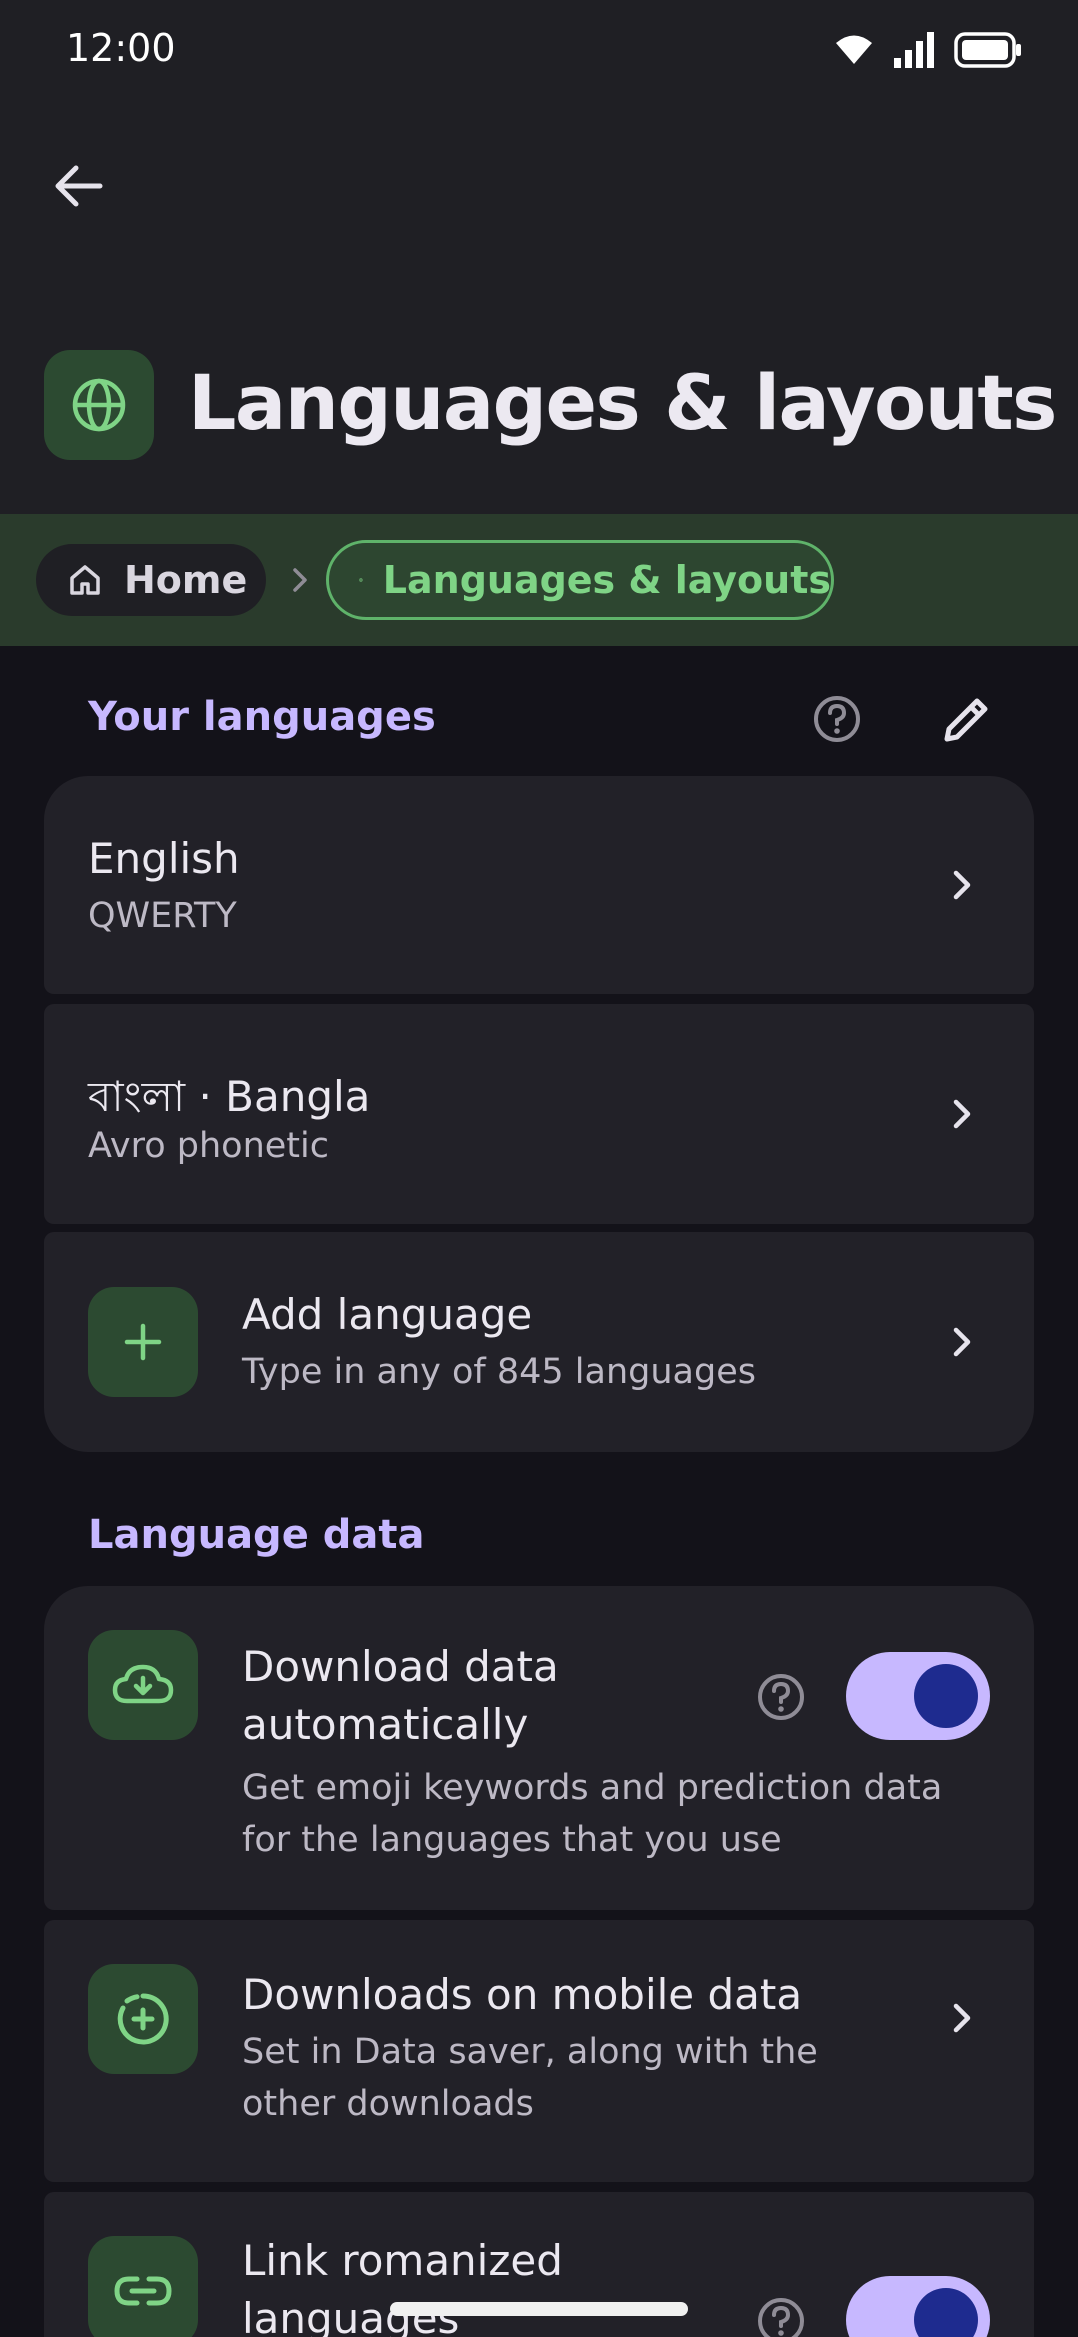  Describe the element at coordinates (208, 1146) in the screenshot. I see `language-item-subtitle: Avro phonetic` at that location.